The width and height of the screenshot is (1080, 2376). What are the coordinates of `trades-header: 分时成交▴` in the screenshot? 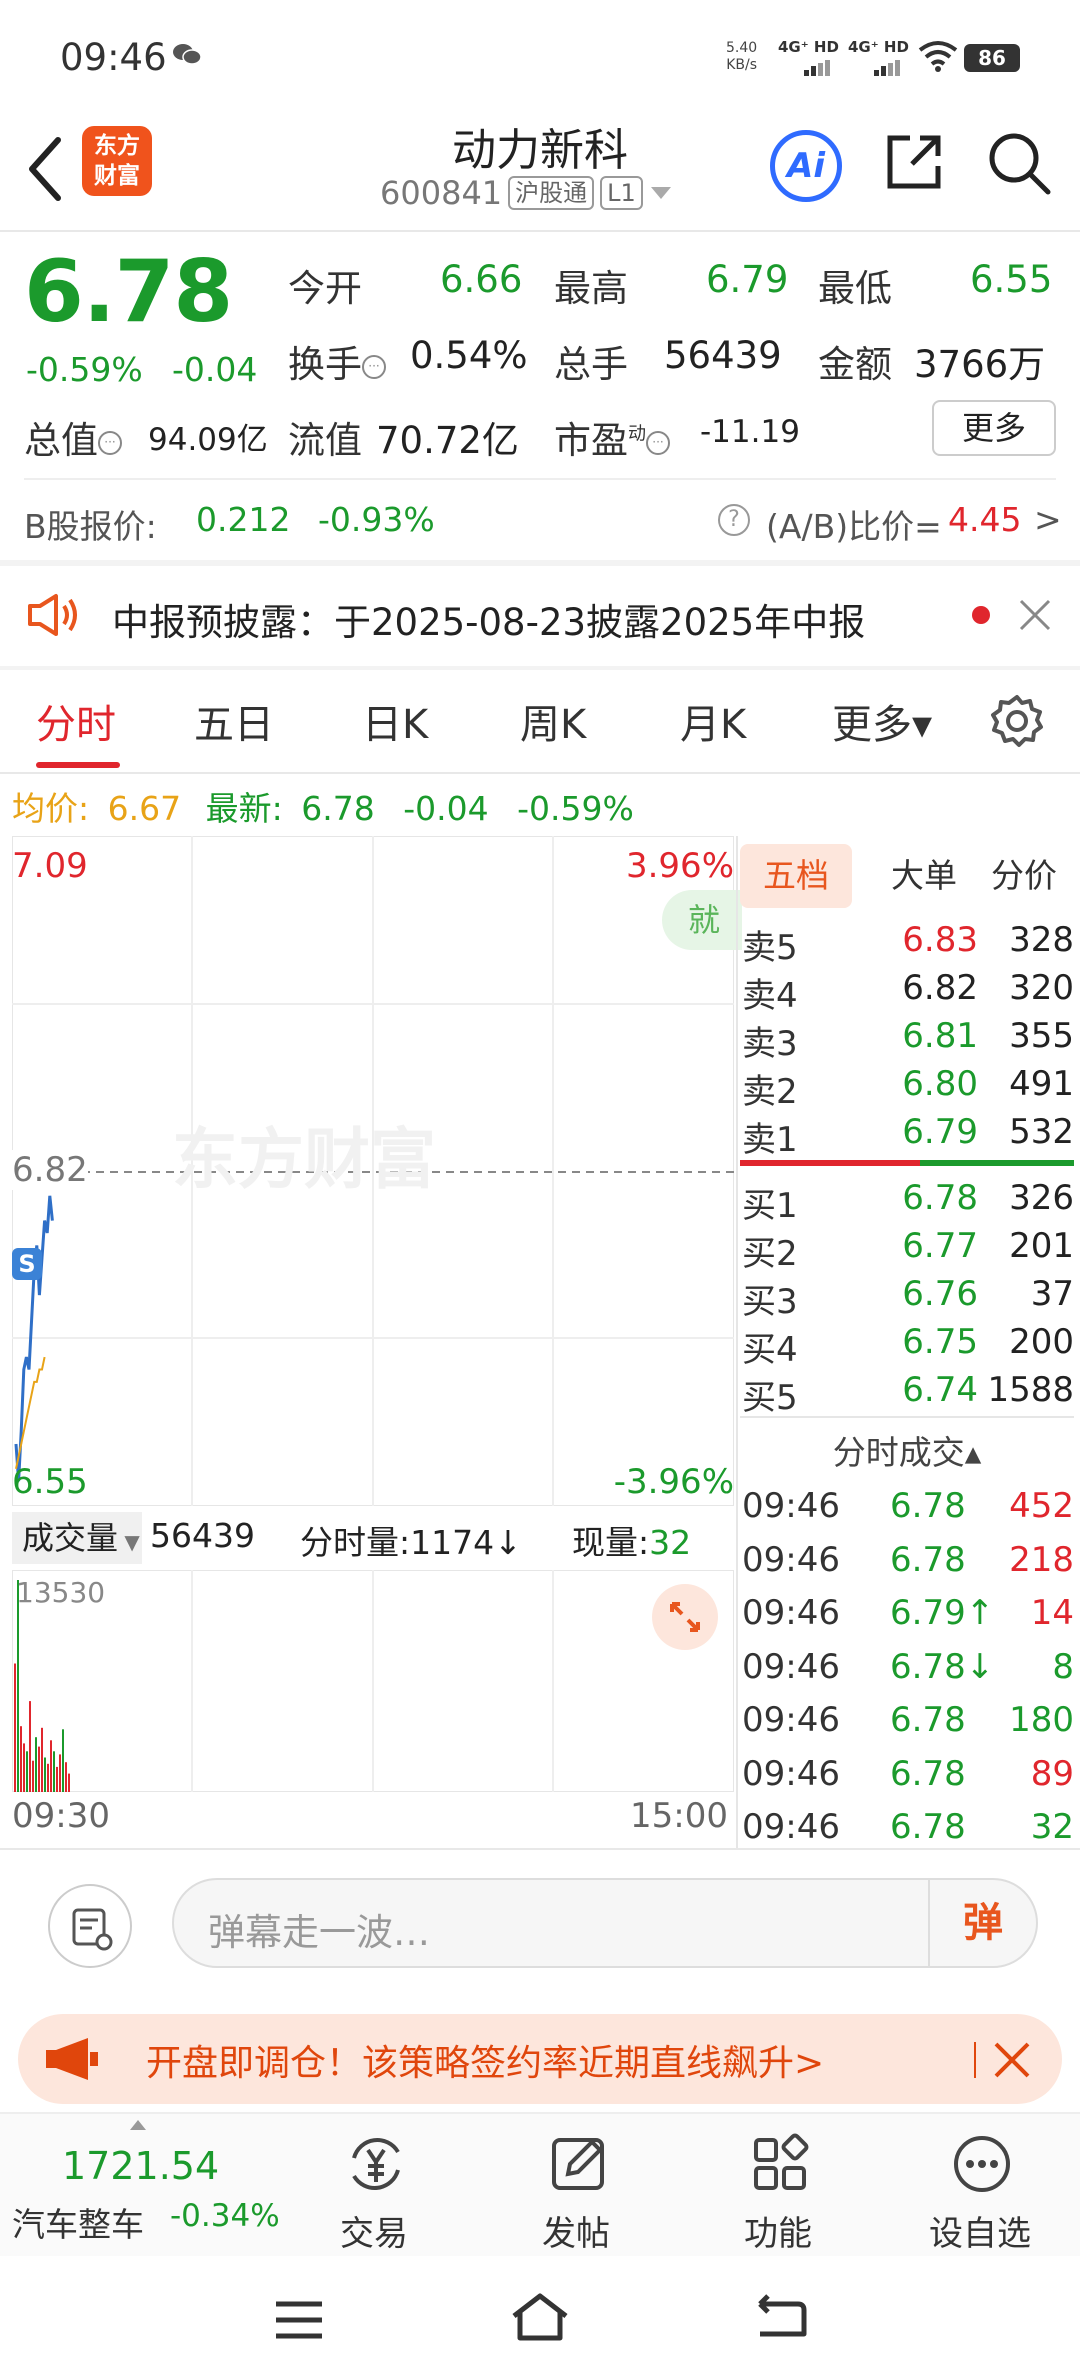 It's located at (907, 1450).